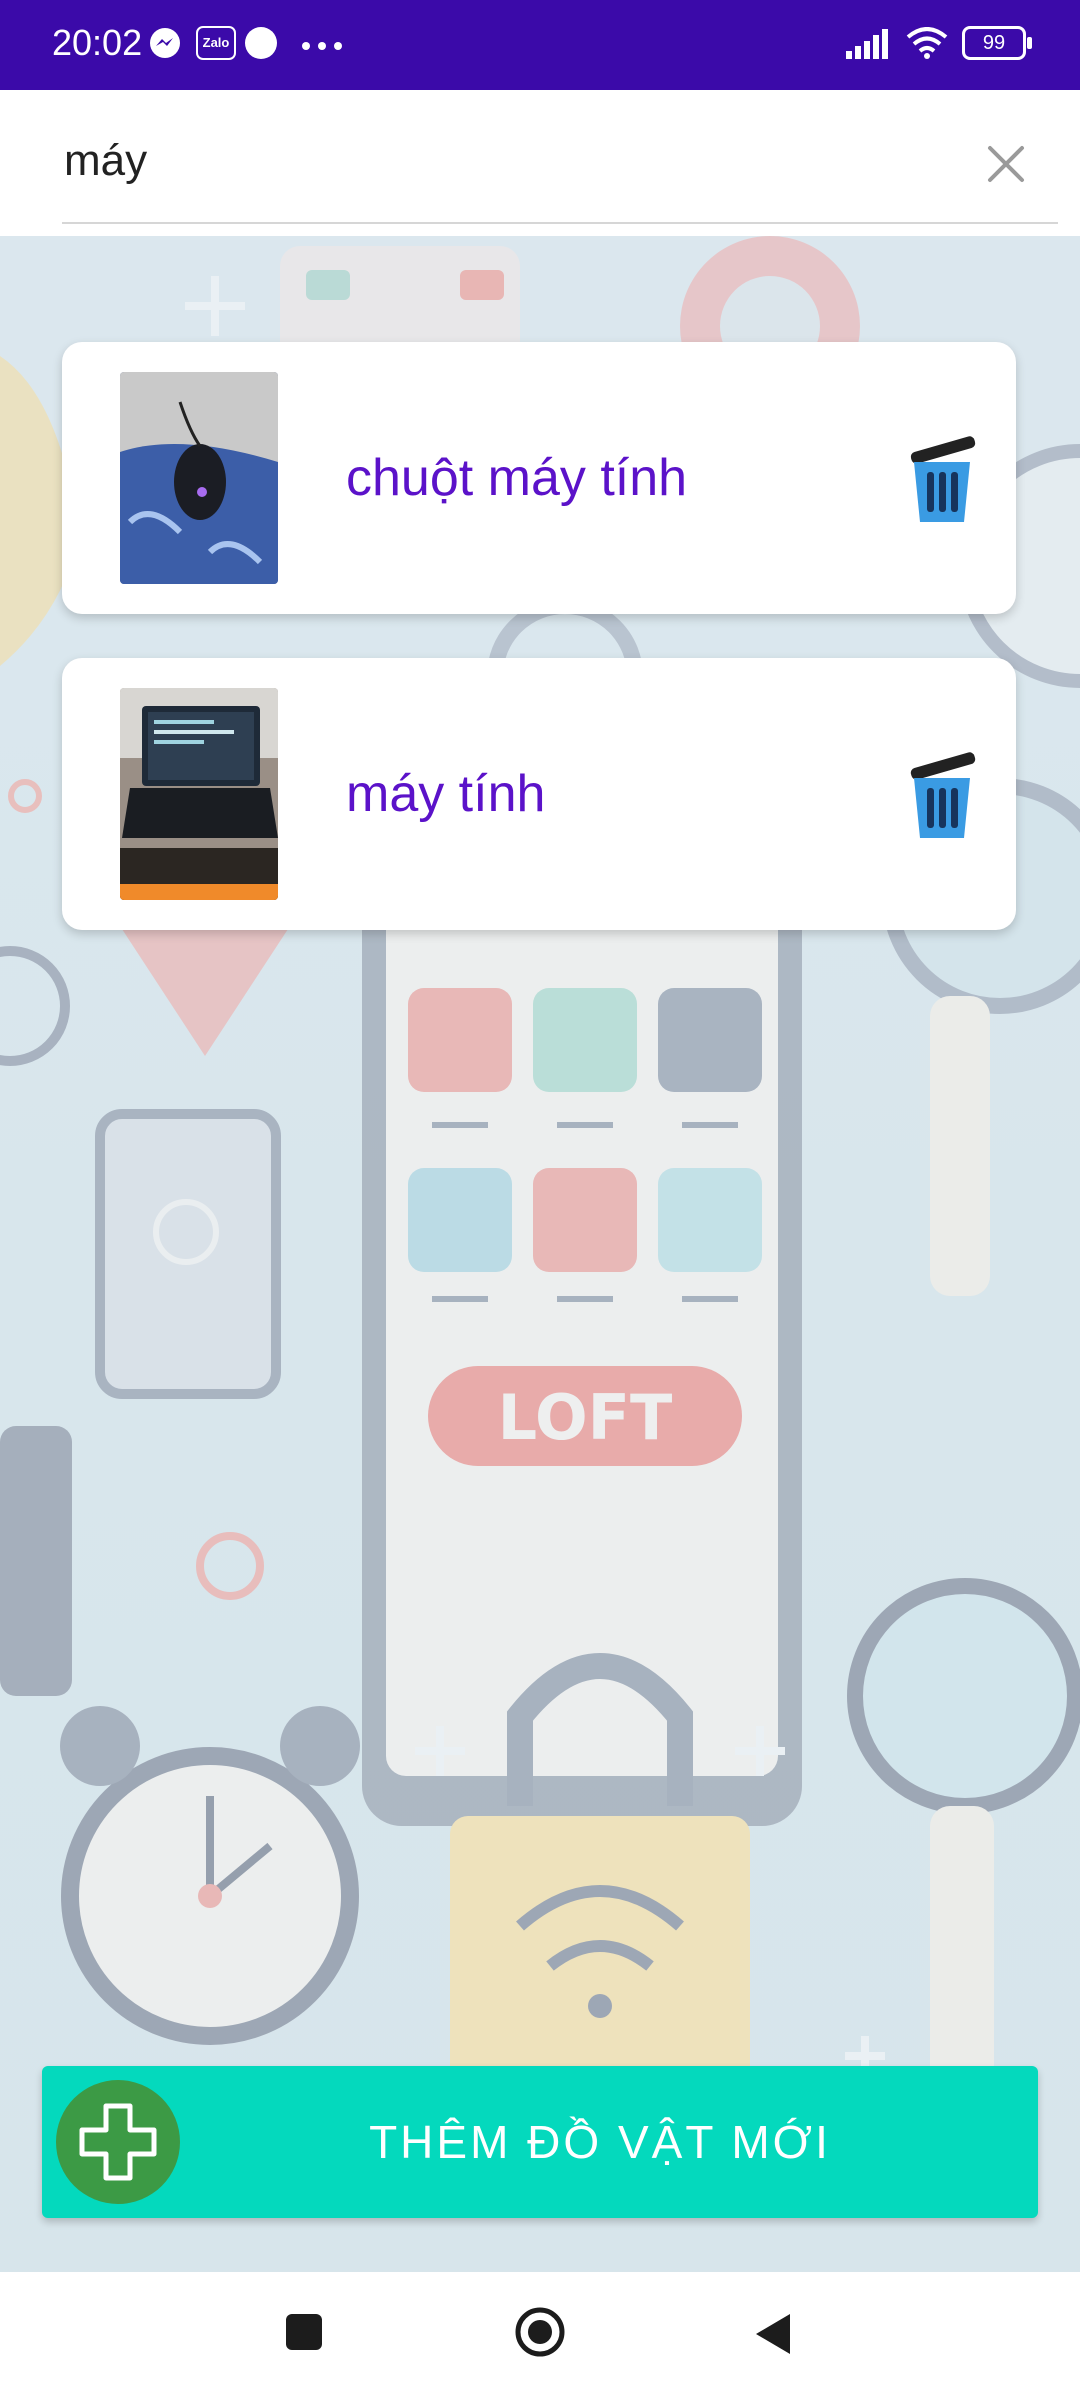  What do you see at coordinates (261, 43) in the screenshot?
I see `circle-icon` at bounding box center [261, 43].